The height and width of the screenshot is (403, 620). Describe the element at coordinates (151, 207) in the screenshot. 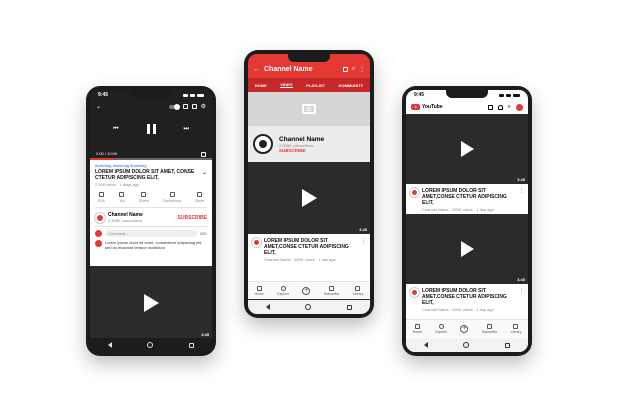

I see `divider` at that location.